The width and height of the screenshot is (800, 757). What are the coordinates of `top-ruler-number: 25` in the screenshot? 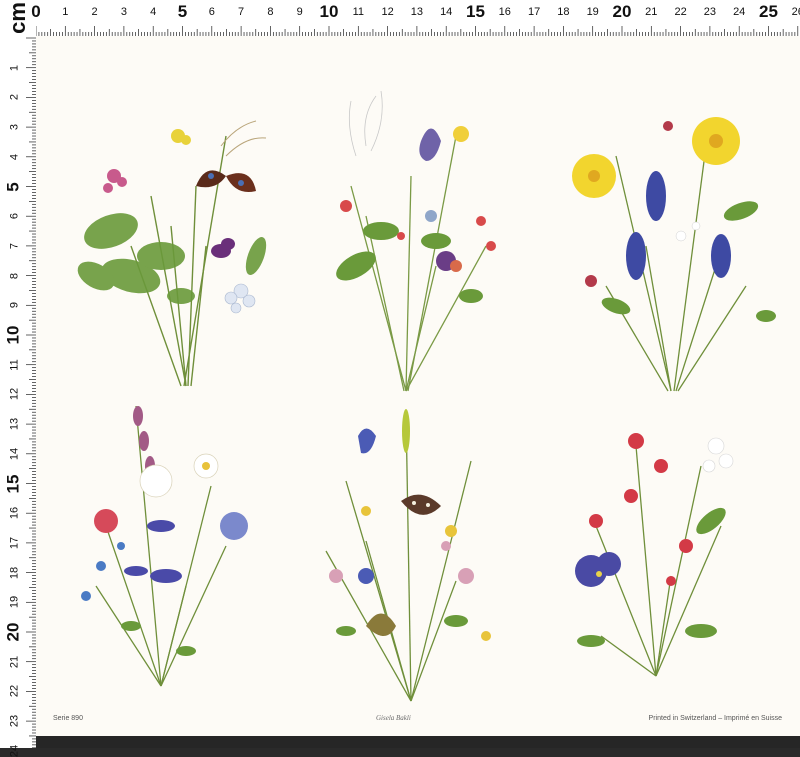 It's located at (768, 11).